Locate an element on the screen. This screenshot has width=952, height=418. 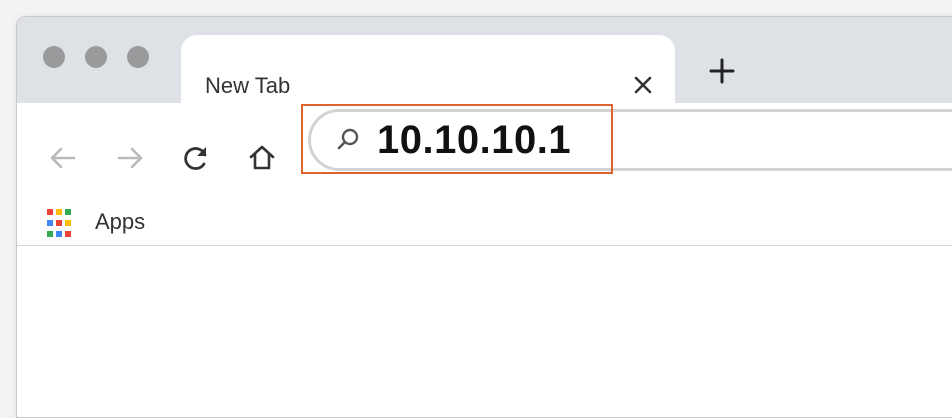
forward-arrow-icon is located at coordinates (130, 158).